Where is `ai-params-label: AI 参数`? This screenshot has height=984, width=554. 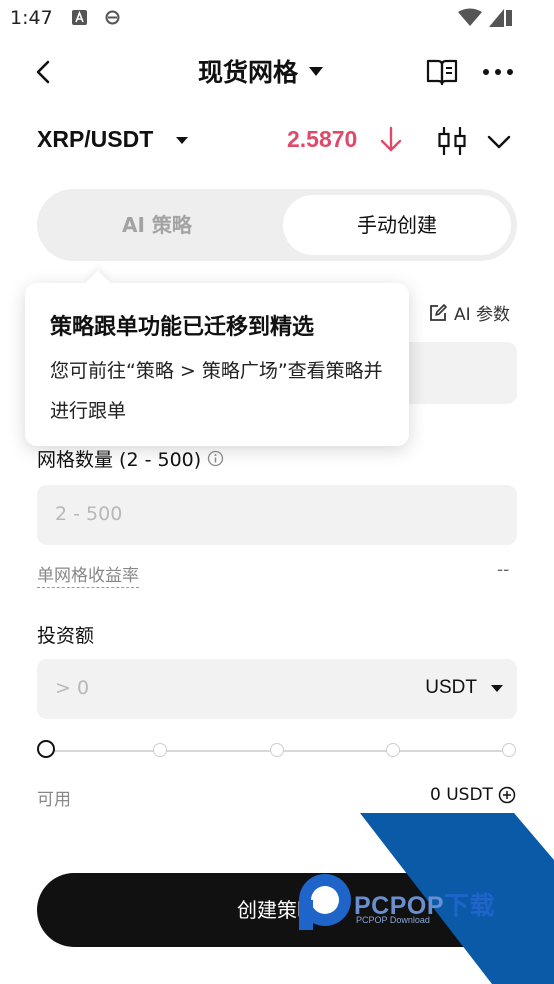 ai-params-label: AI 参数 is located at coordinates (482, 315).